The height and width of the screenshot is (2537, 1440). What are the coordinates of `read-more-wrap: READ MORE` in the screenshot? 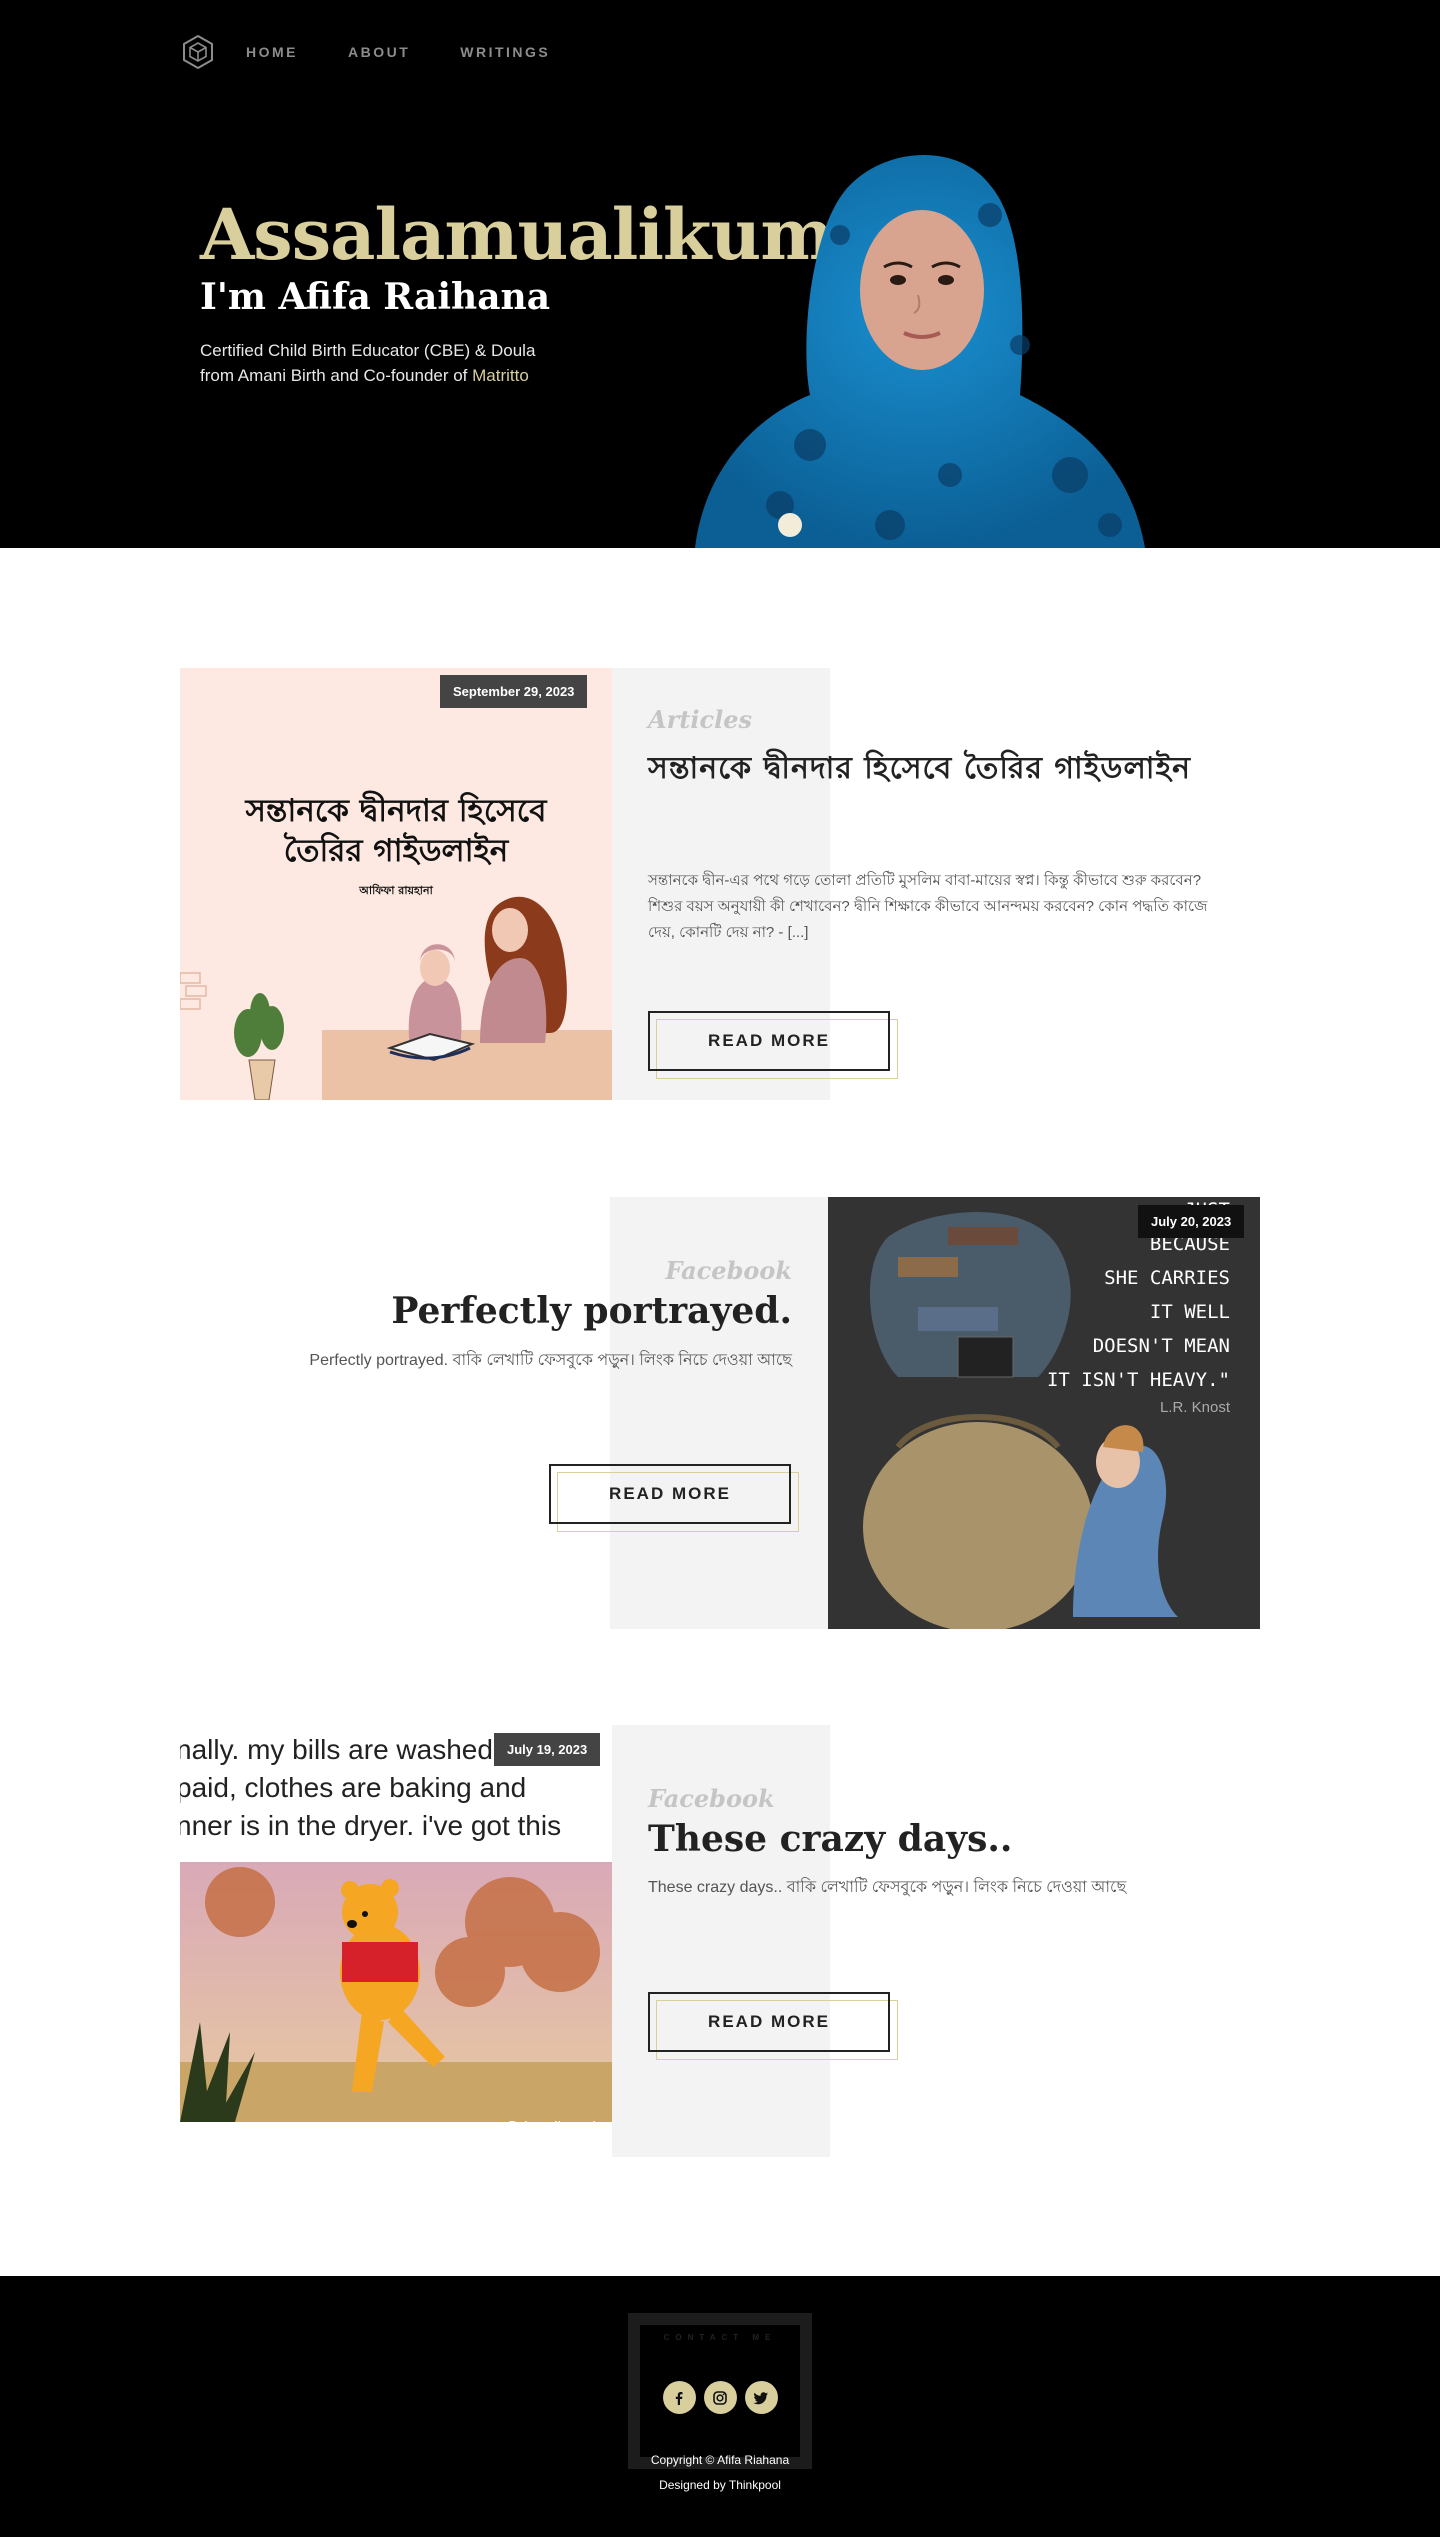 It's located at (773, 2026).